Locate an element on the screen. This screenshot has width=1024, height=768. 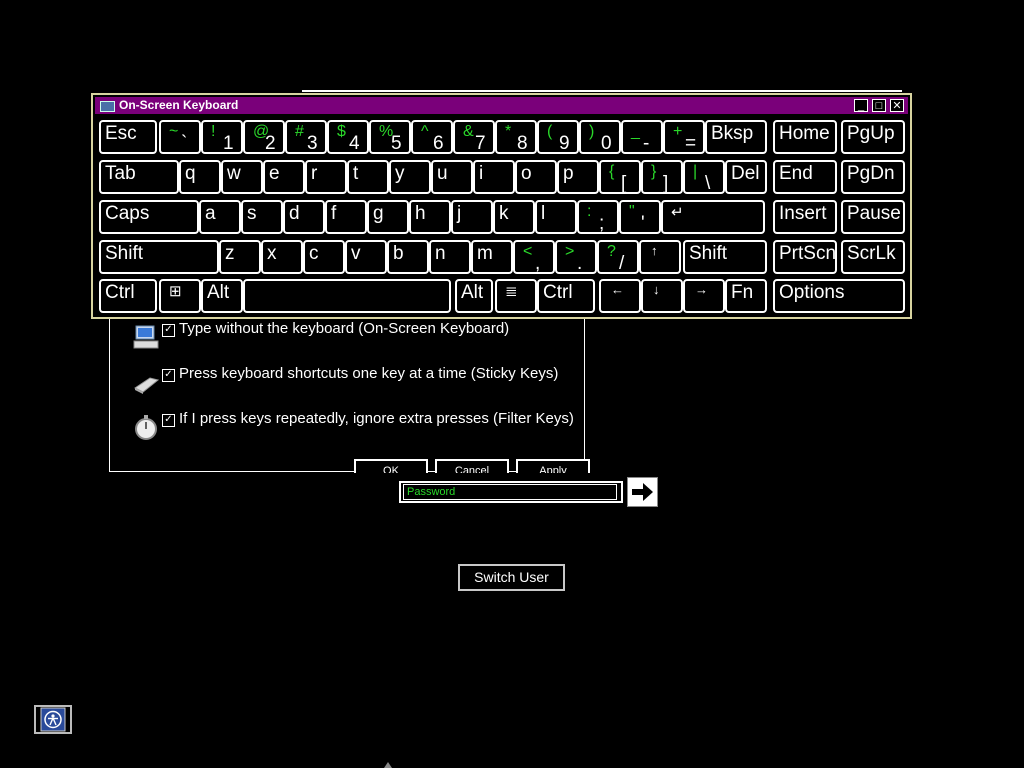
key-m: m is located at coordinates (492, 257).